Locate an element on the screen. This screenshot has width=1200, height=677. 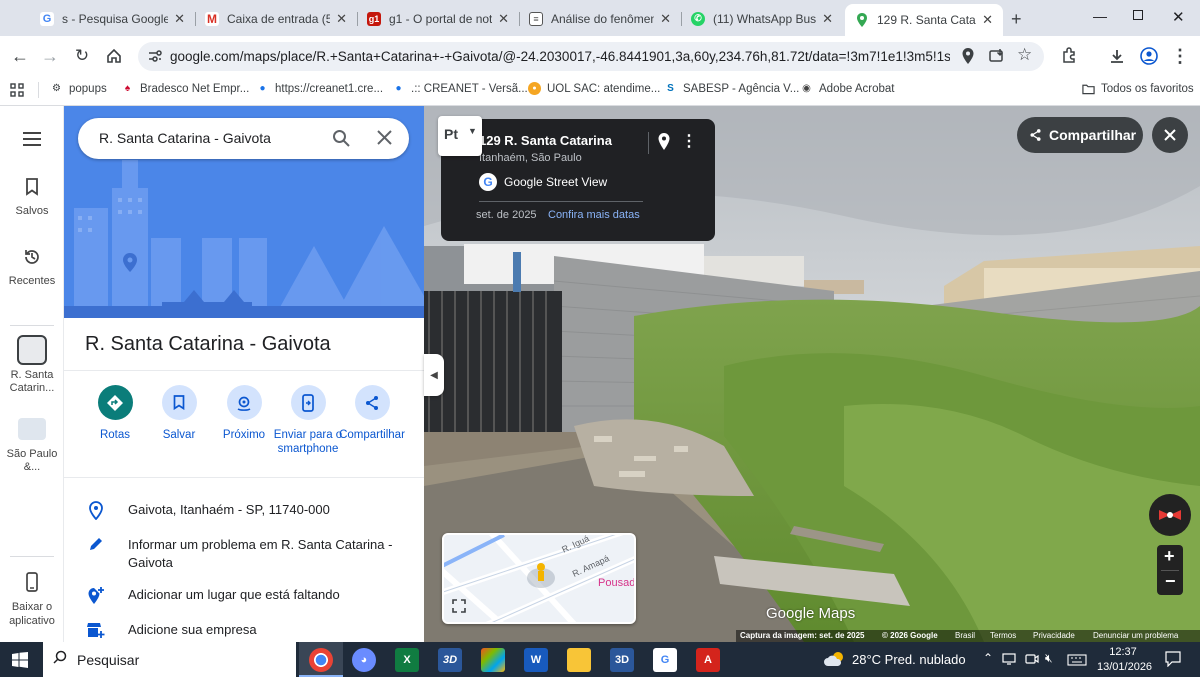
browser-tab: G s - Pesquisa Google ✕ is located at coordinates (112, 18).